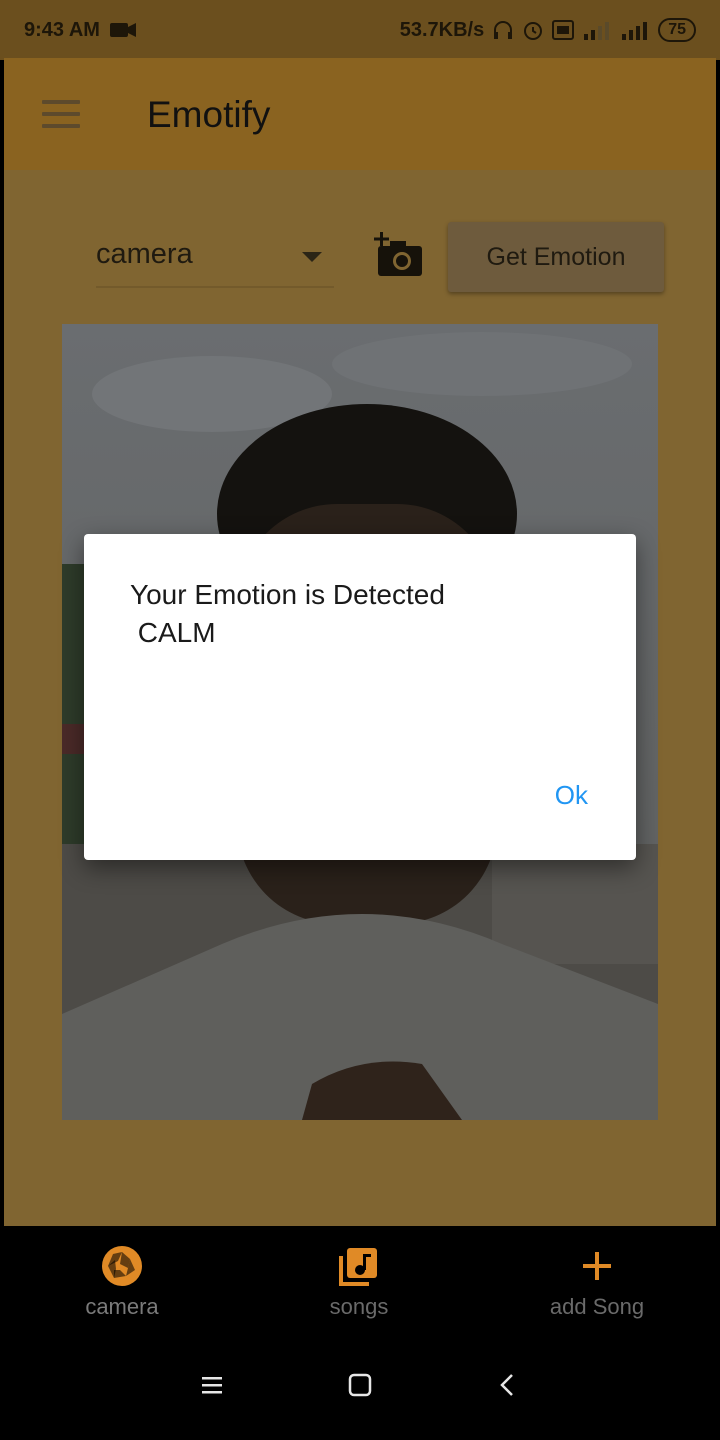 The width and height of the screenshot is (720, 1440). I want to click on dialog-message-line1: Your Emotion is Detected, so click(287, 594).